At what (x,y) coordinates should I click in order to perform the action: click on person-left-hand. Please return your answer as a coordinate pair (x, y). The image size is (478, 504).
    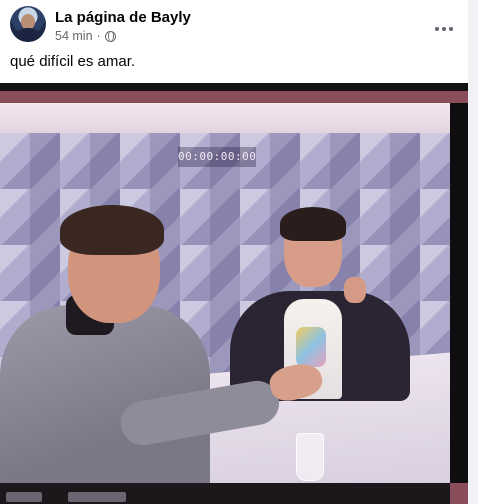
    Looking at the image, I should click on (296, 382).